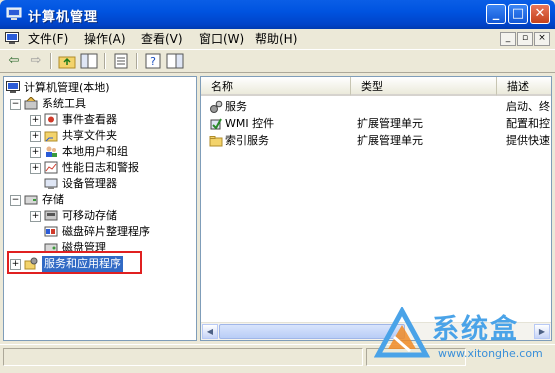 The width and height of the screenshot is (555, 373). I want to click on show-hide-action-pane-icon, so click(175, 61).